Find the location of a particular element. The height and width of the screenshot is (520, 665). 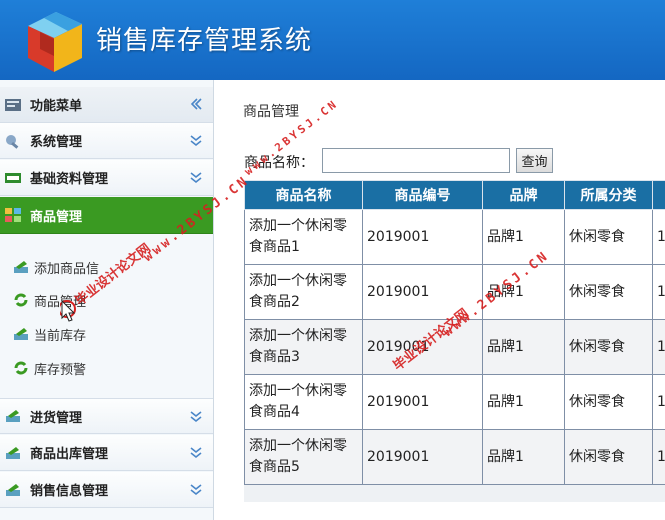

product-name-line: 食商品3 is located at coordinates (274, 357).